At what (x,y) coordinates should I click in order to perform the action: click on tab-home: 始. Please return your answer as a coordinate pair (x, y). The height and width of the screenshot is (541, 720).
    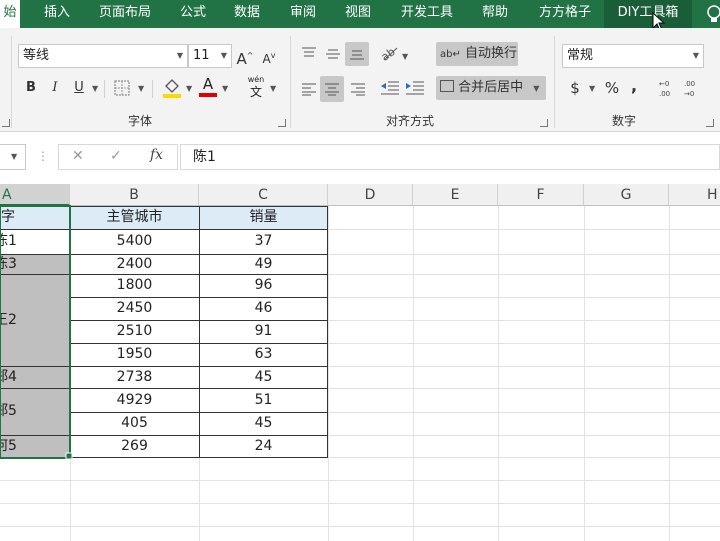
    Looking at the image, I should click on (10, 14).